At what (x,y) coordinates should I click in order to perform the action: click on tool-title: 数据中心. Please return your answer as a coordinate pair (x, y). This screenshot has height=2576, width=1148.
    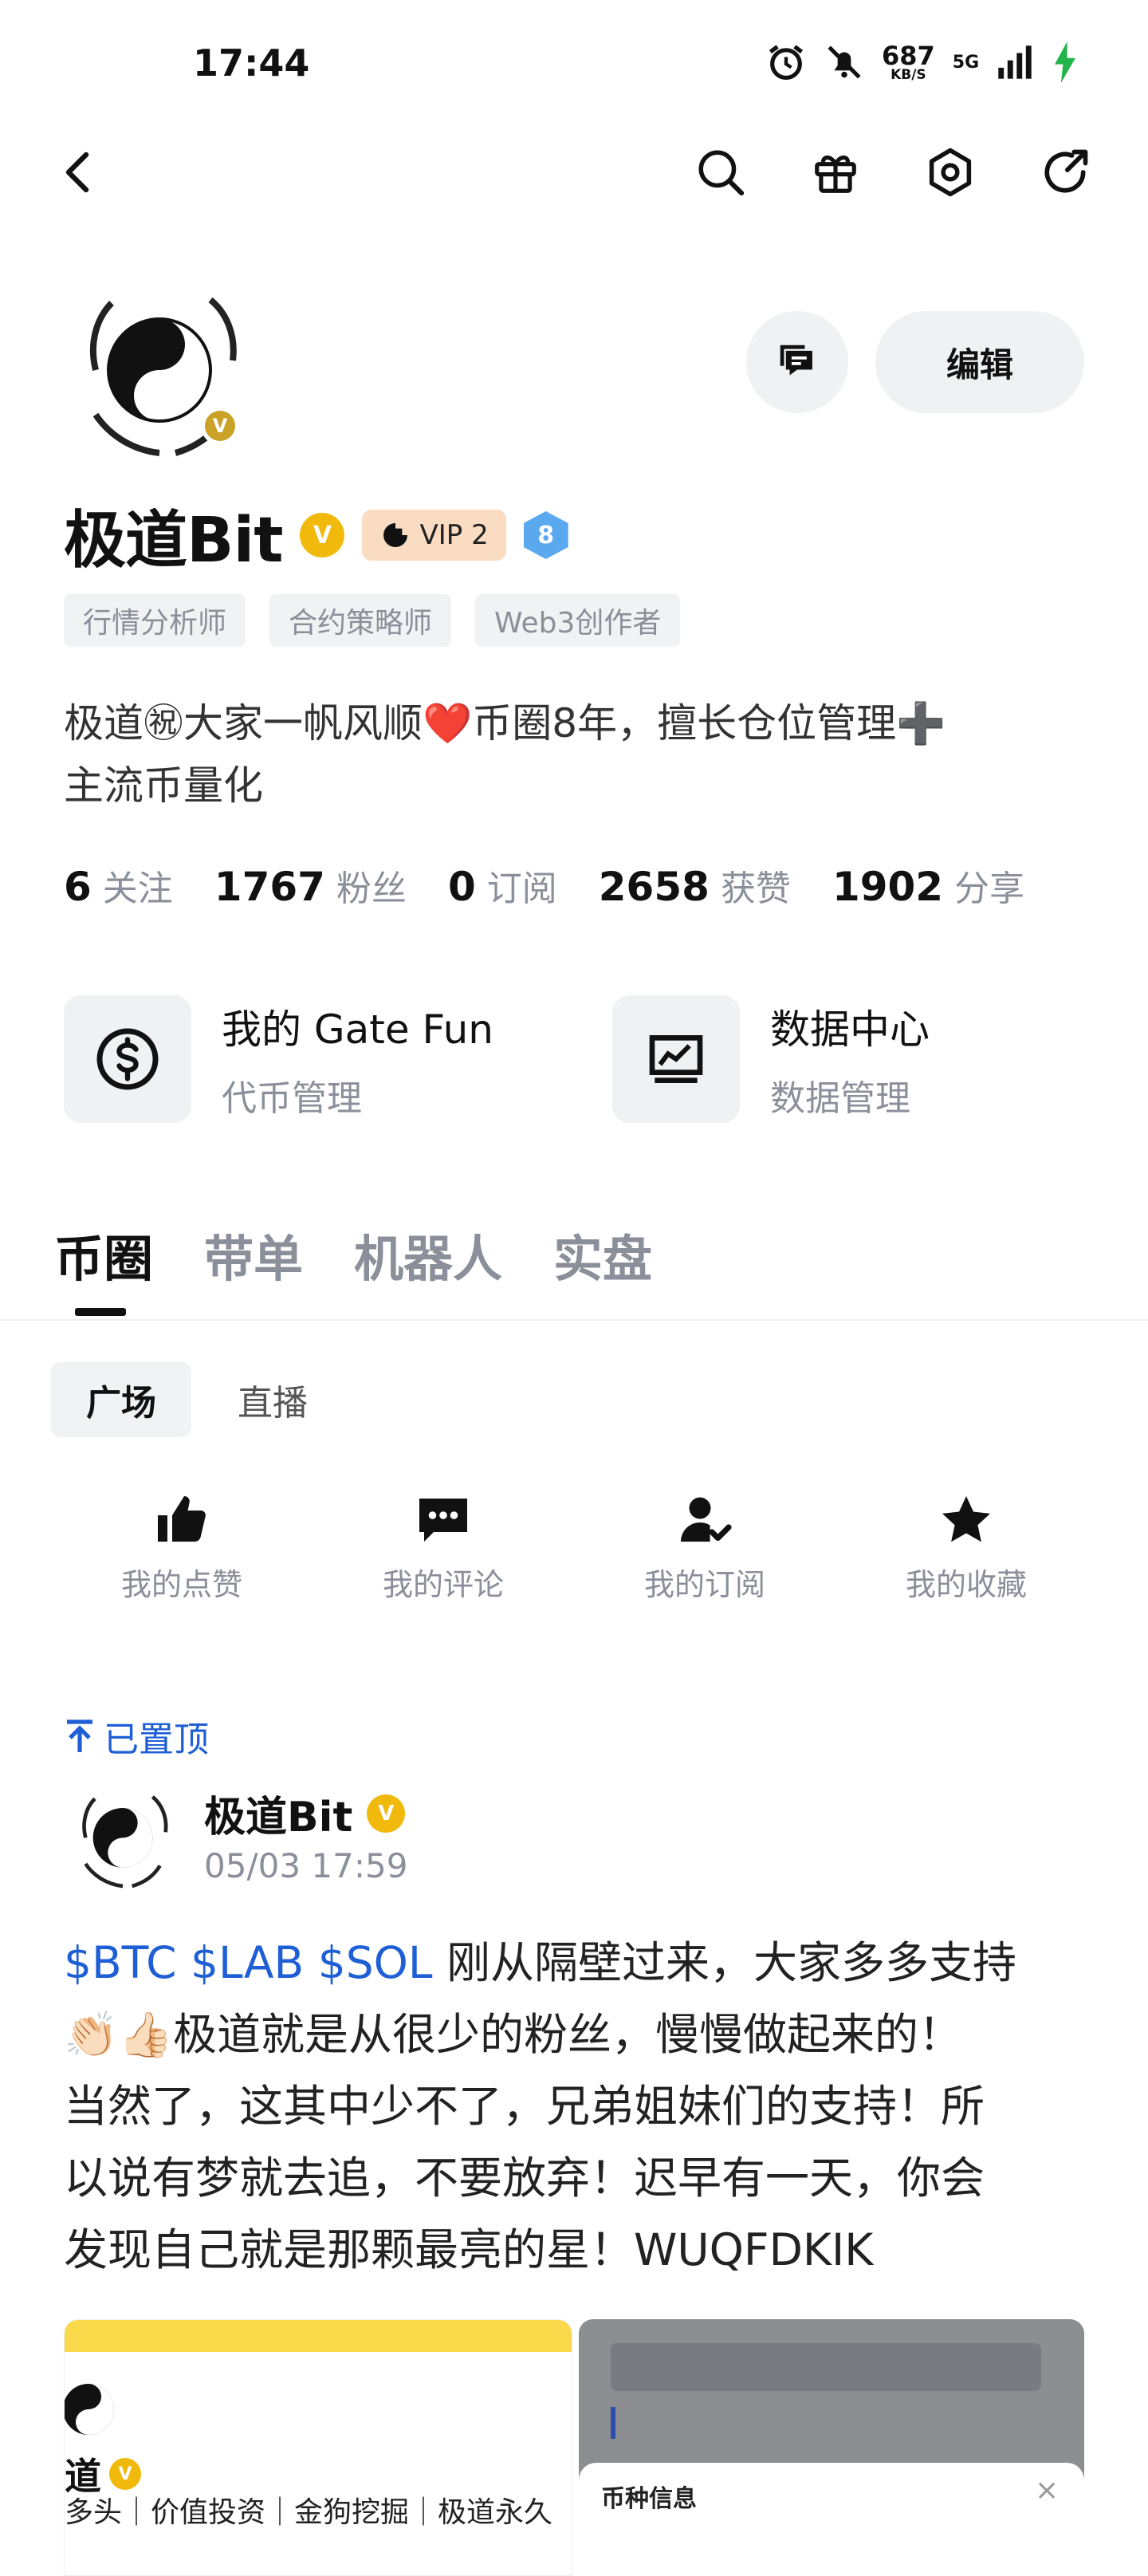
    Looking at the image, I should click on (850, 1029).